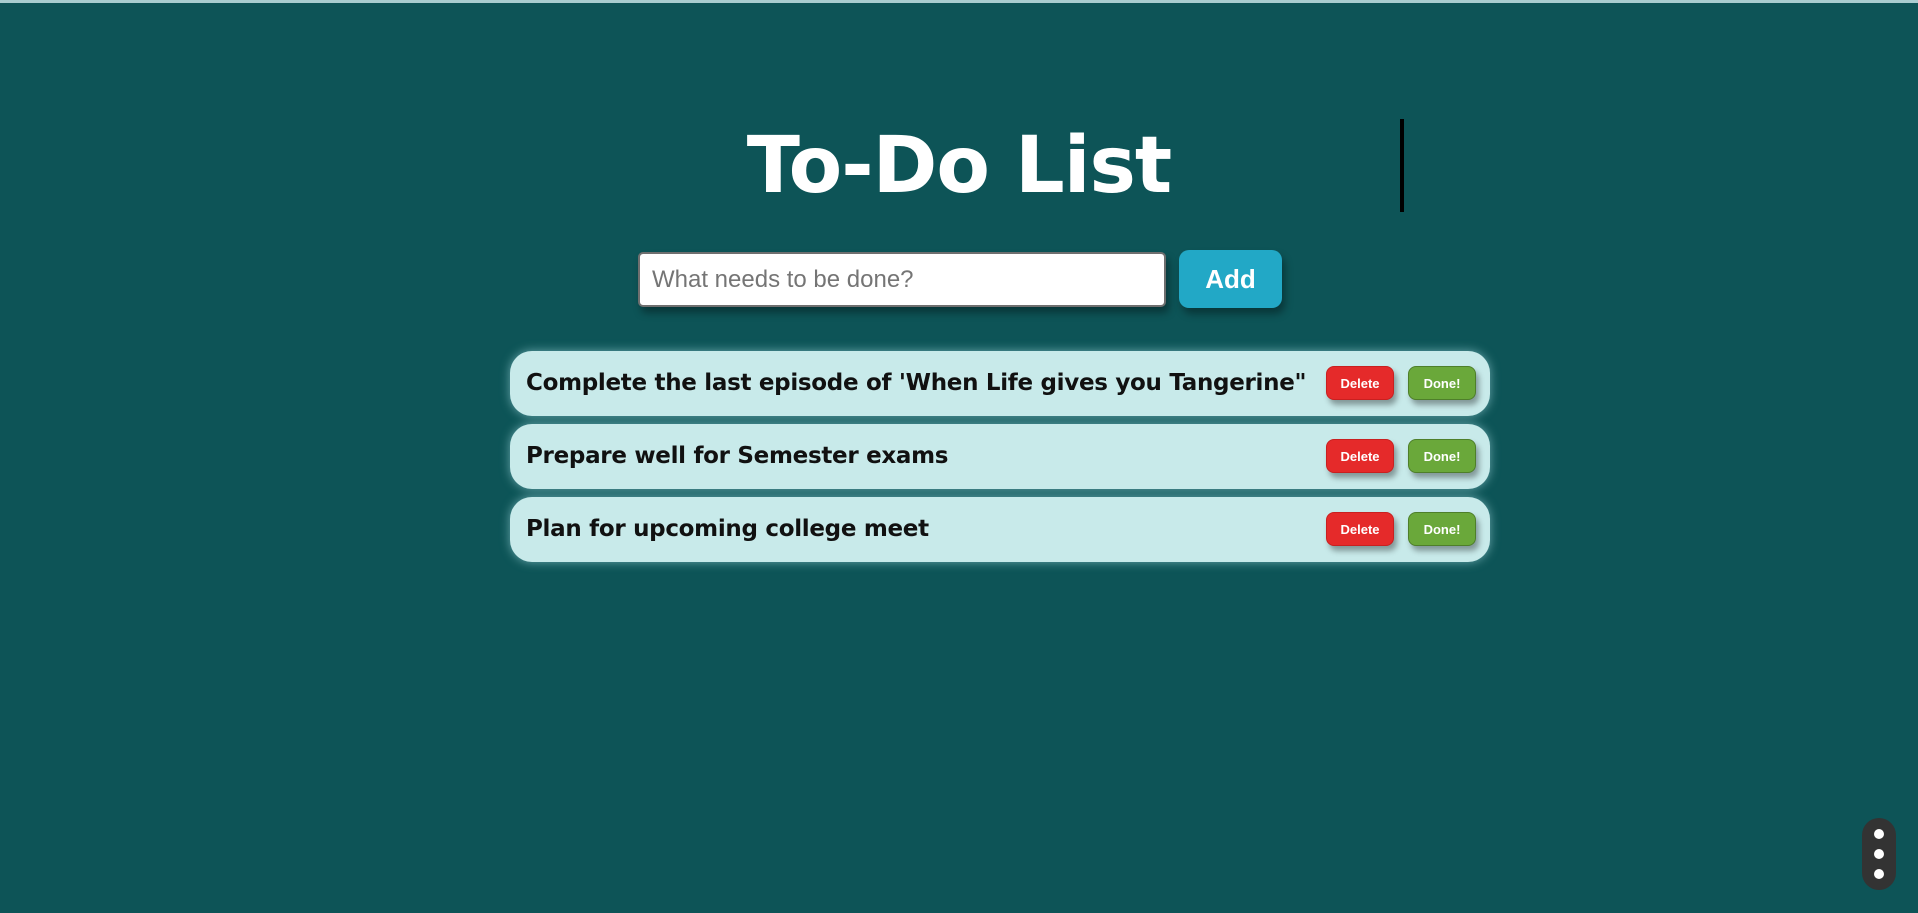 The image size is (1918, 913). What do you see at coordinates (1402, 165) in the screenshot?
I see `text-cursor` at bounding box center [1402, 165].